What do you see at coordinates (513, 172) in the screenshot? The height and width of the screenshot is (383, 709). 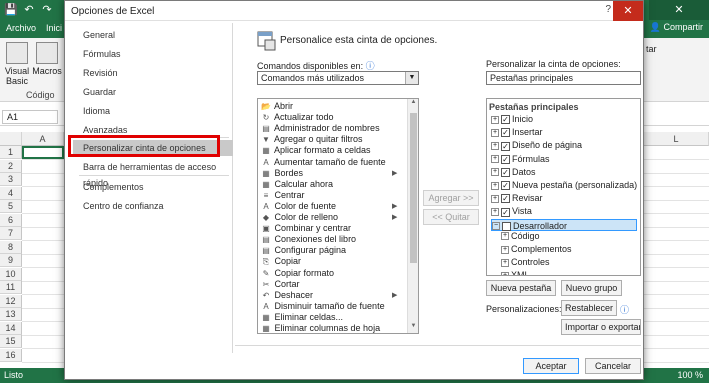 I see `tree-item: + ✓ Datos` at bounding box center [513, 172].